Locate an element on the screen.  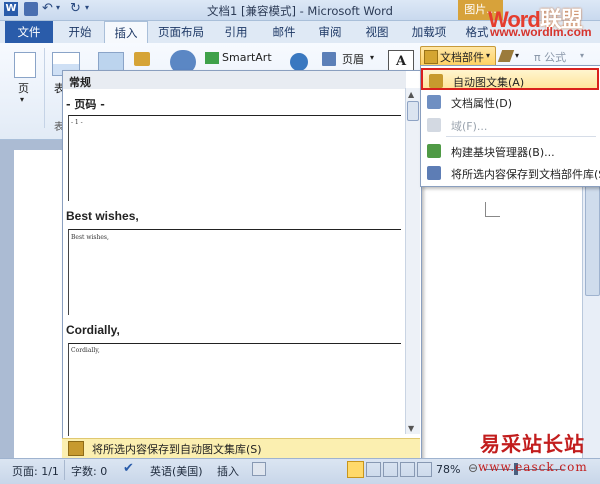
scroll-up-icon: ▲ is located at coordinates (411, 94).